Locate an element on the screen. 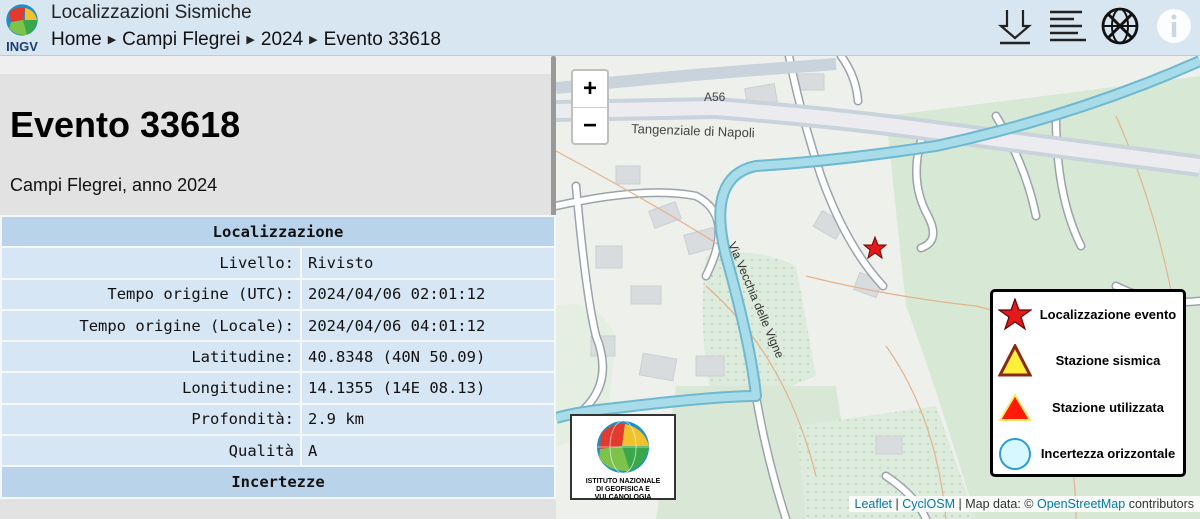  svg-text: INGV is located at coordinates (22, 46).